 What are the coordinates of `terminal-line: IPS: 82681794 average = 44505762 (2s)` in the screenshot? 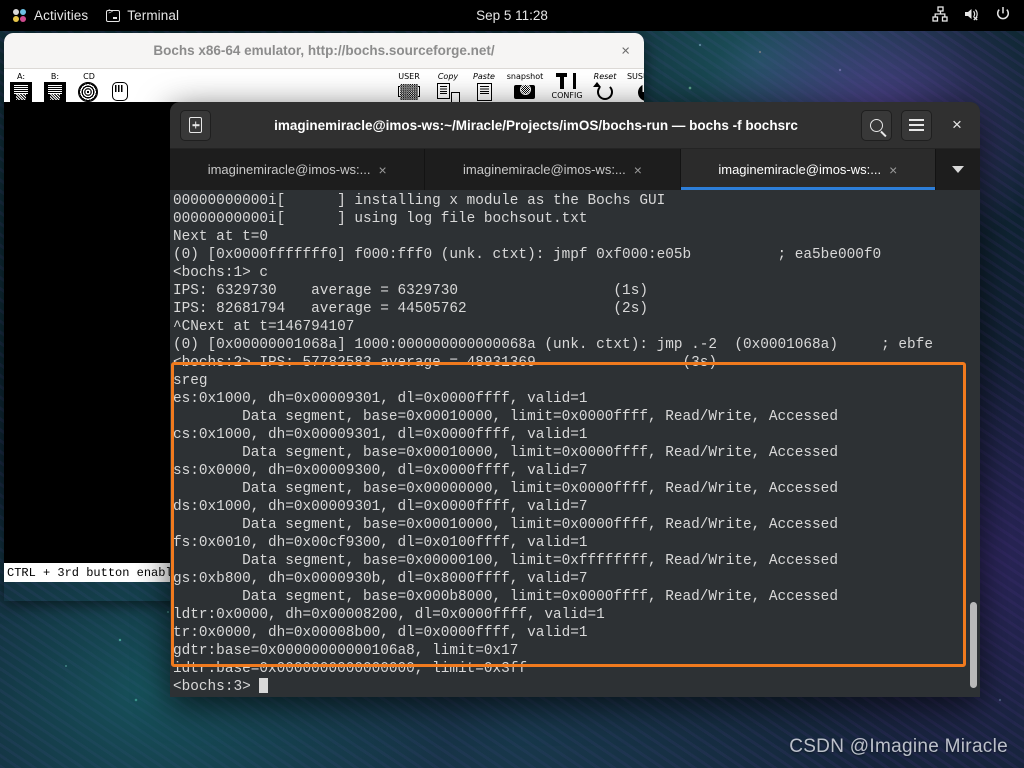 It's located at (410, 309).